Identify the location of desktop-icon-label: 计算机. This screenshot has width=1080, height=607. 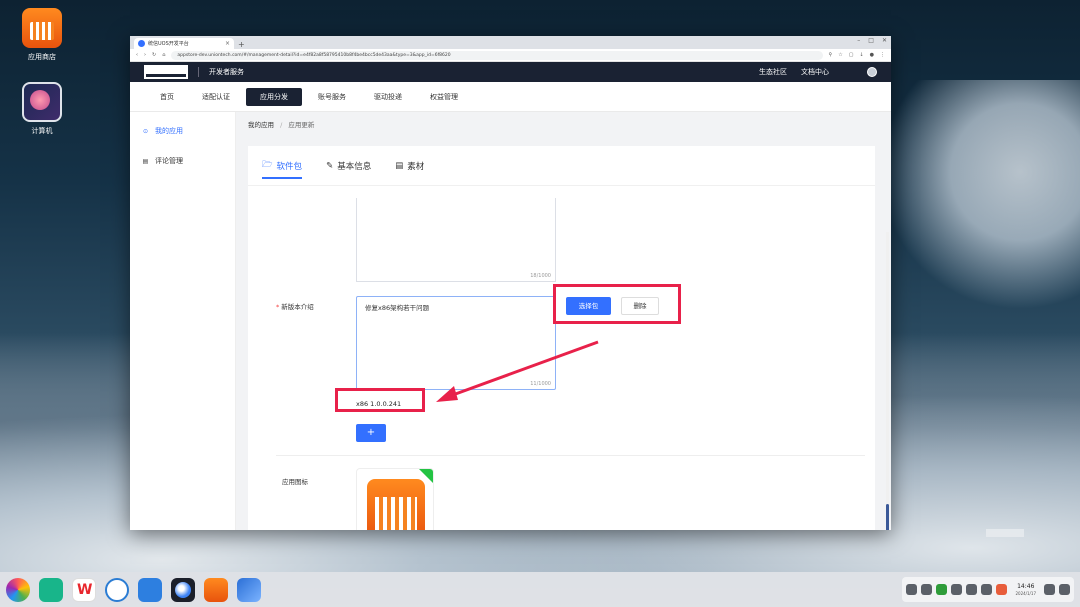
(42, 131).